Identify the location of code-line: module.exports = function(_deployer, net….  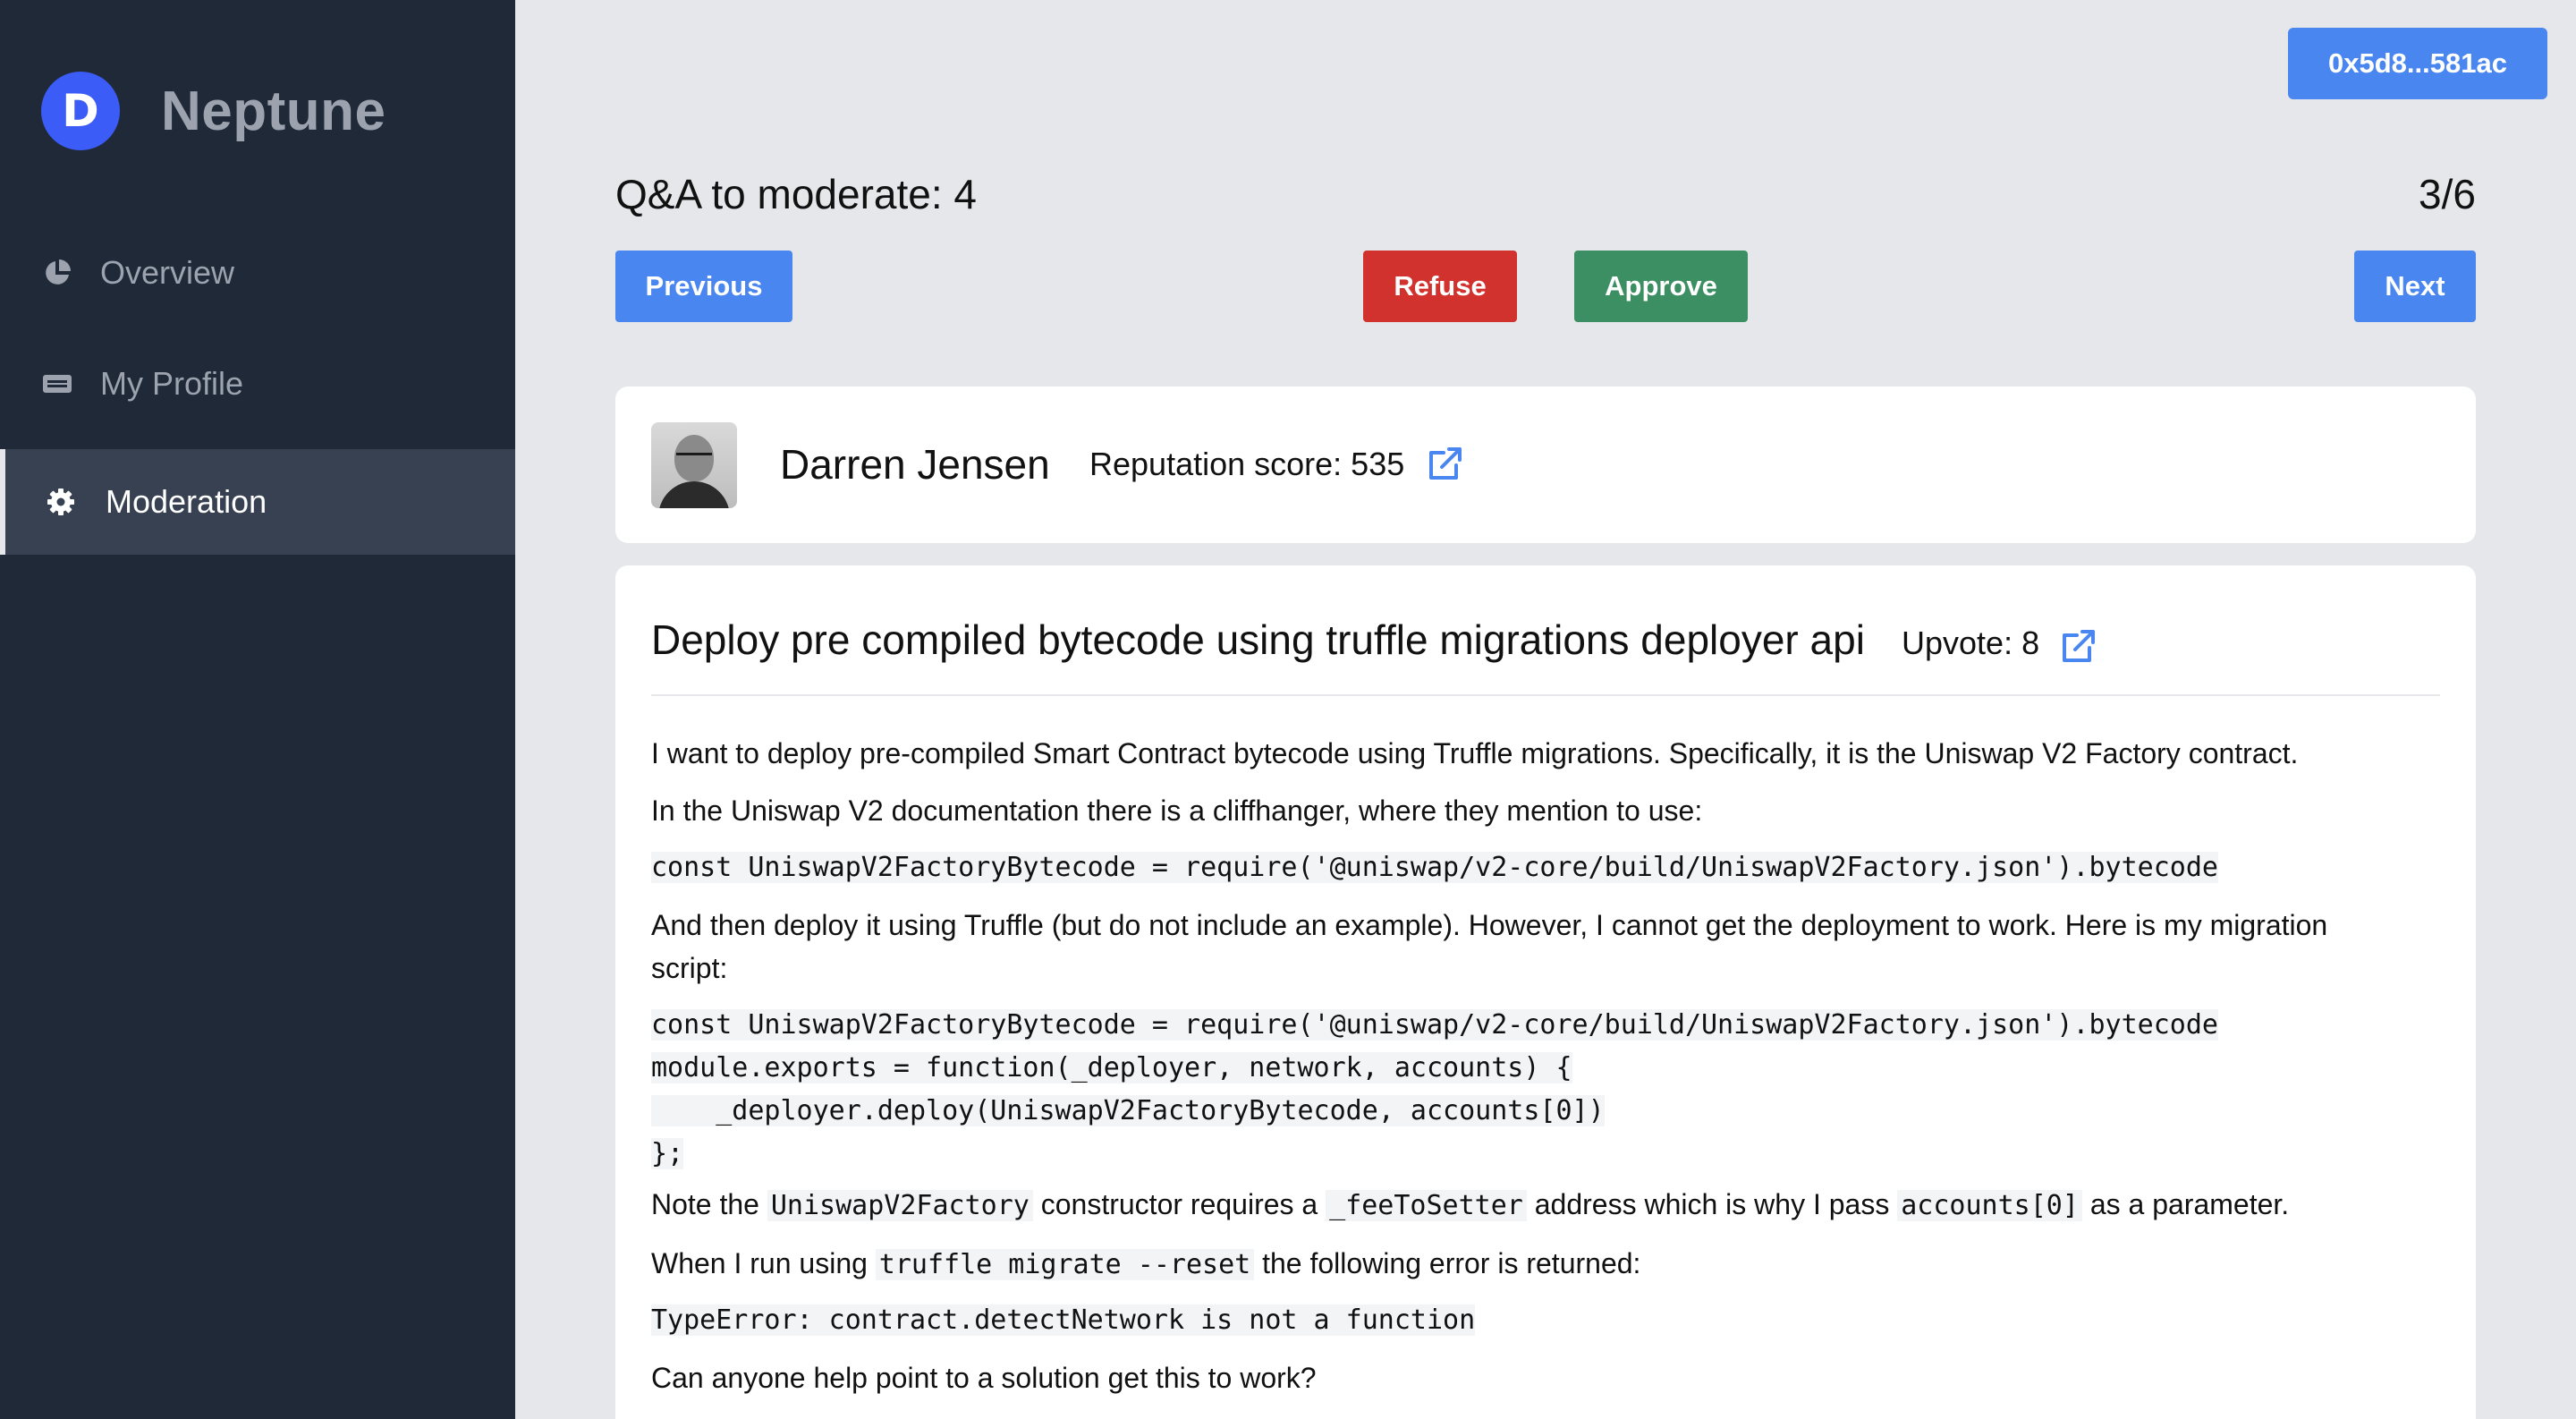
(1111, 1067).